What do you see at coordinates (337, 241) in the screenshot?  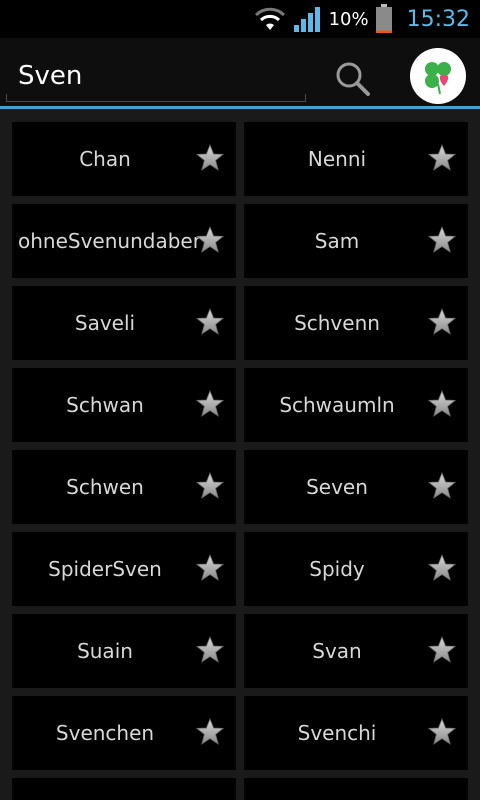 I see `name-label: Sam` at bounding box center [337, 241].